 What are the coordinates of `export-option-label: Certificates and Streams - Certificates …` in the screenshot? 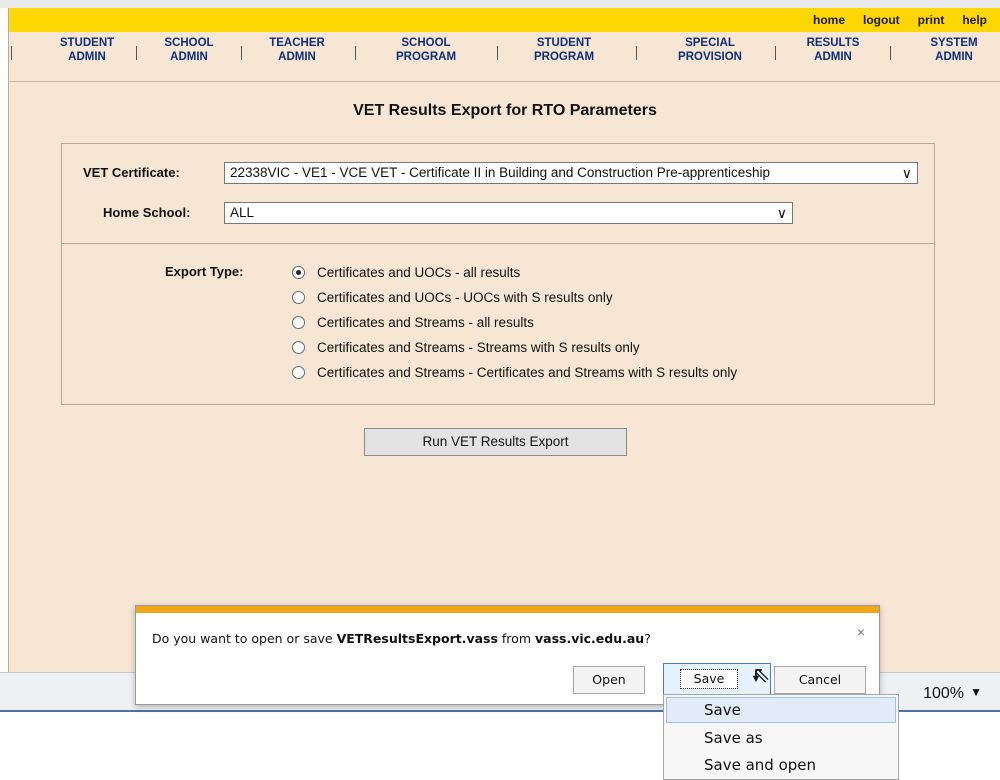 It's located at (527, 372).